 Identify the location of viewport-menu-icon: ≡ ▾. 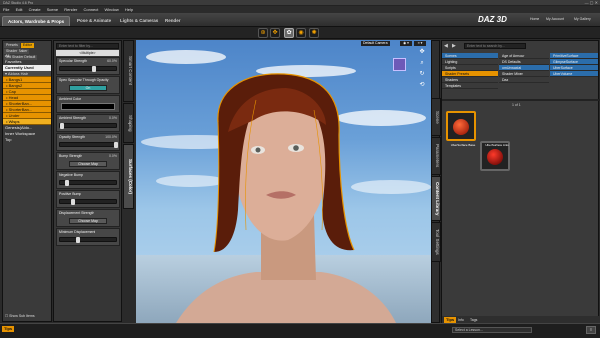
(420, 43).